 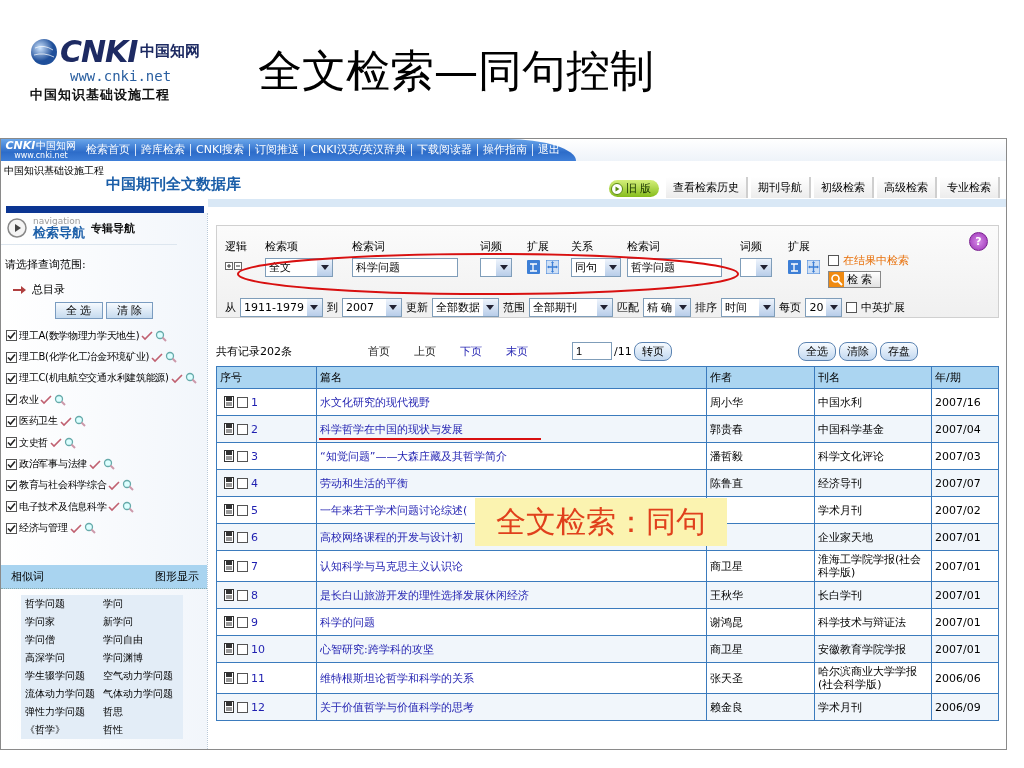 I want to click on dropdown: 全部期刊, so click(x=570, y=307).